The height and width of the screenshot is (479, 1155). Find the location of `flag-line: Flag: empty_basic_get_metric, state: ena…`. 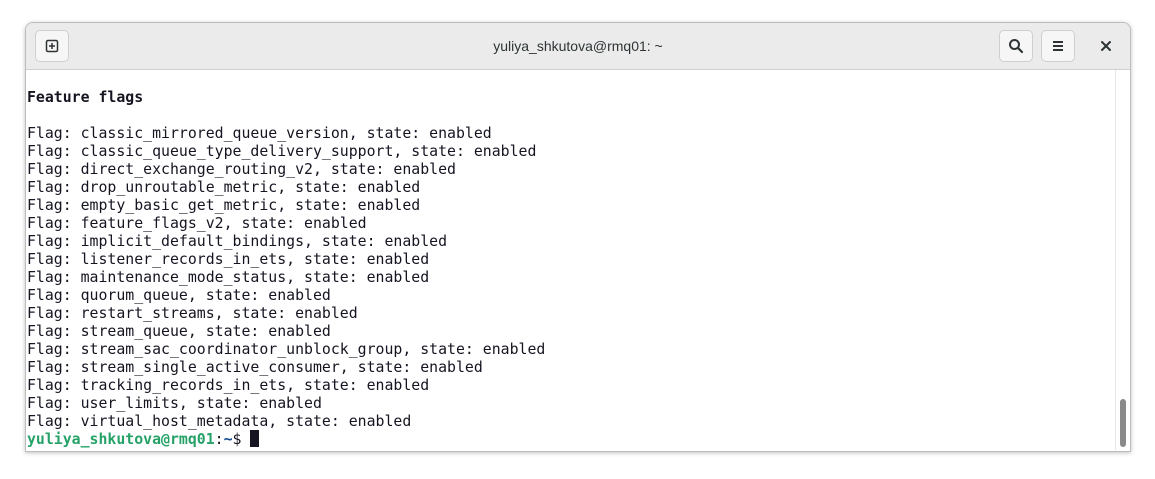

flag-line: Flag: empty_basic_get_metric, state: ena… is located at coordinates (224, 205).